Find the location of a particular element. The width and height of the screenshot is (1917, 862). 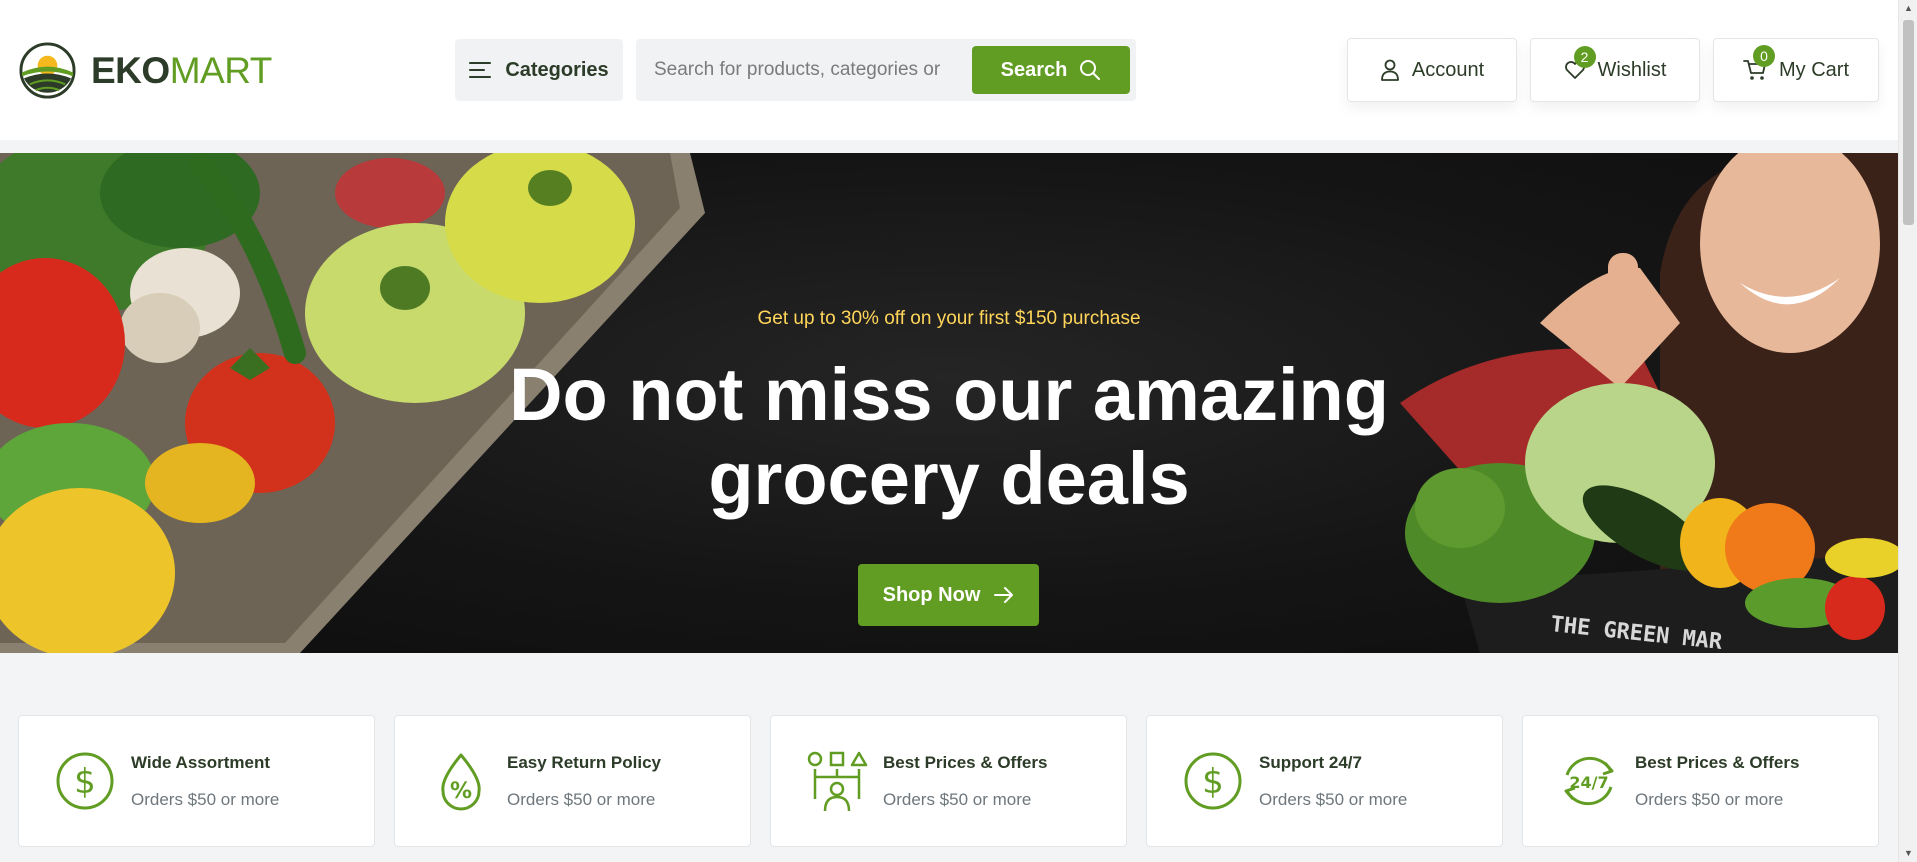

percent-drop-icon: % is located at coordinates (461, 782).